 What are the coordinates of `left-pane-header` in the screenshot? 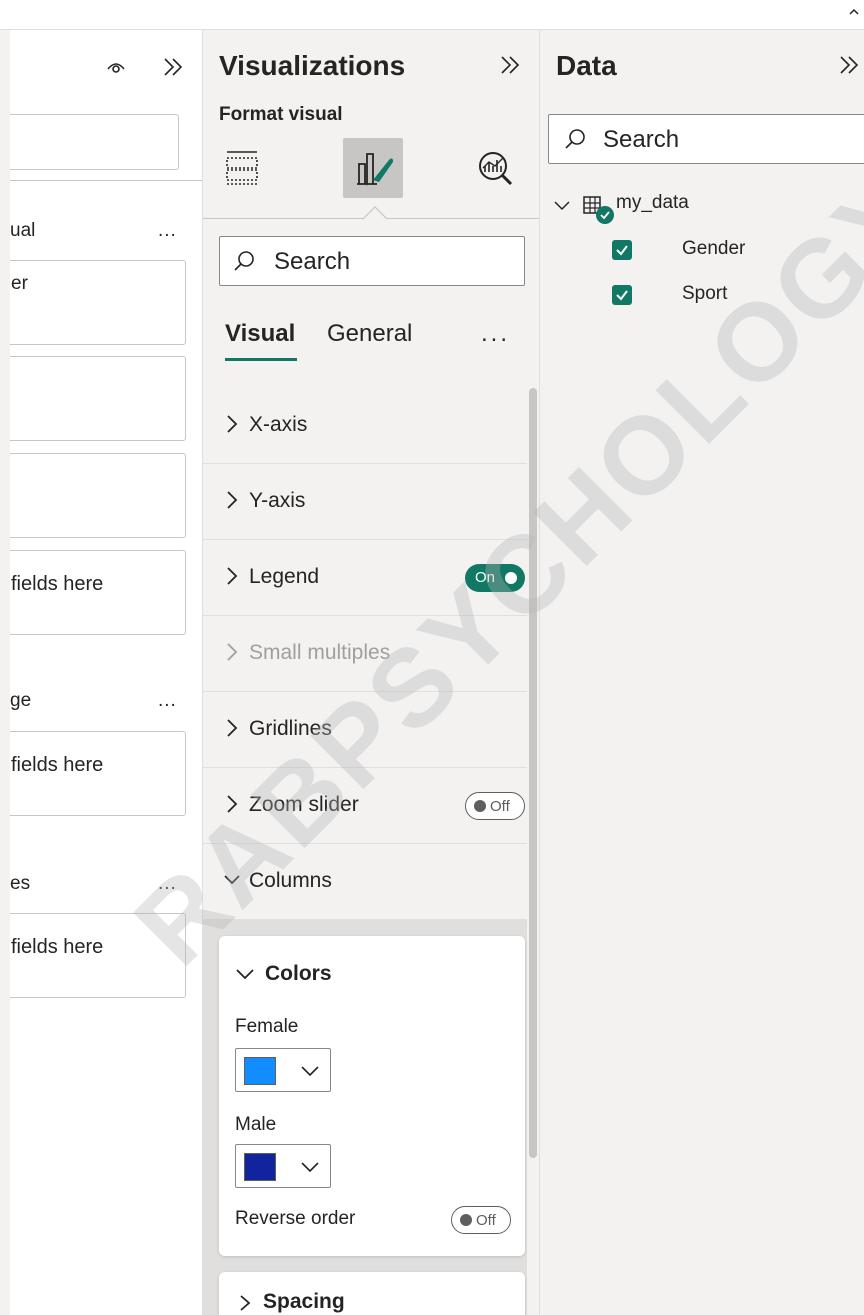 It's located at (106, 67).